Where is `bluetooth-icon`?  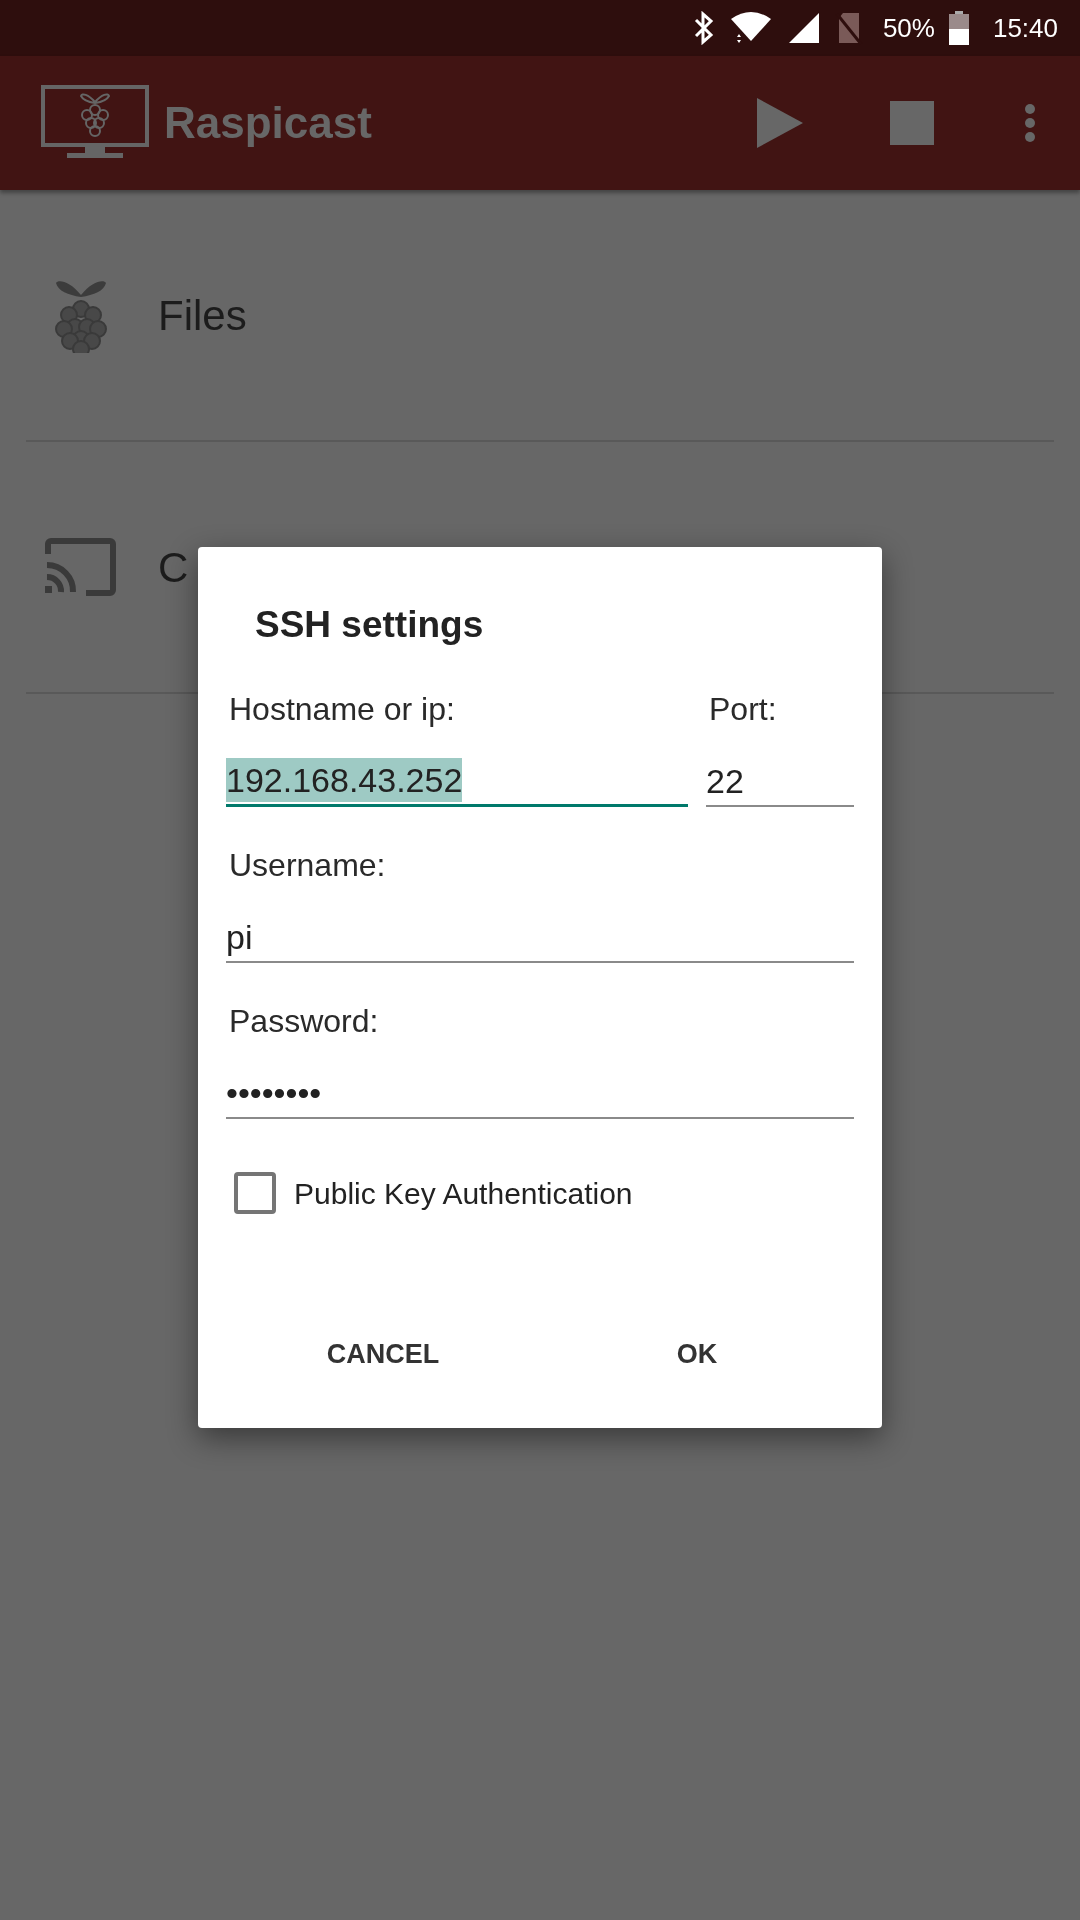
bluetooth-icon is located at coordinates (703, 28).